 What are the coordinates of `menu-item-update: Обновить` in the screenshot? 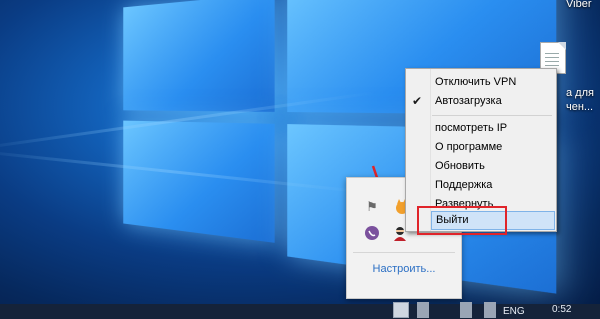 It's located at (493, 166).